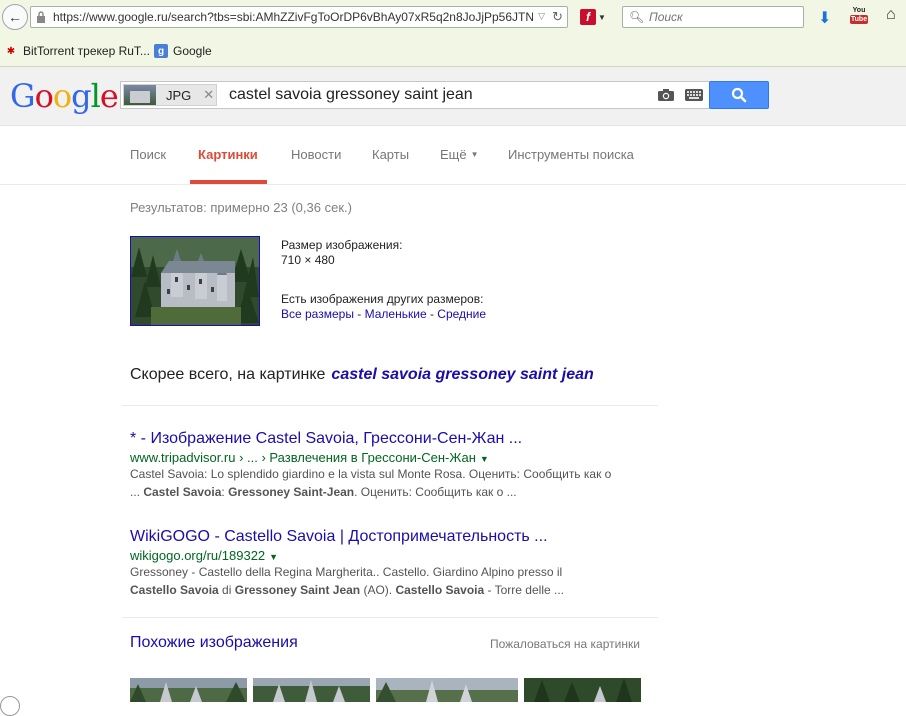 Image resolution: width=906 pixels, height=716 pixels. What do you see at coordinates (241, 207) in the screenshot?
I see `result-stats: Результатов: примерно 23 (0,36 сек.)` at bounding box center [241, 207].